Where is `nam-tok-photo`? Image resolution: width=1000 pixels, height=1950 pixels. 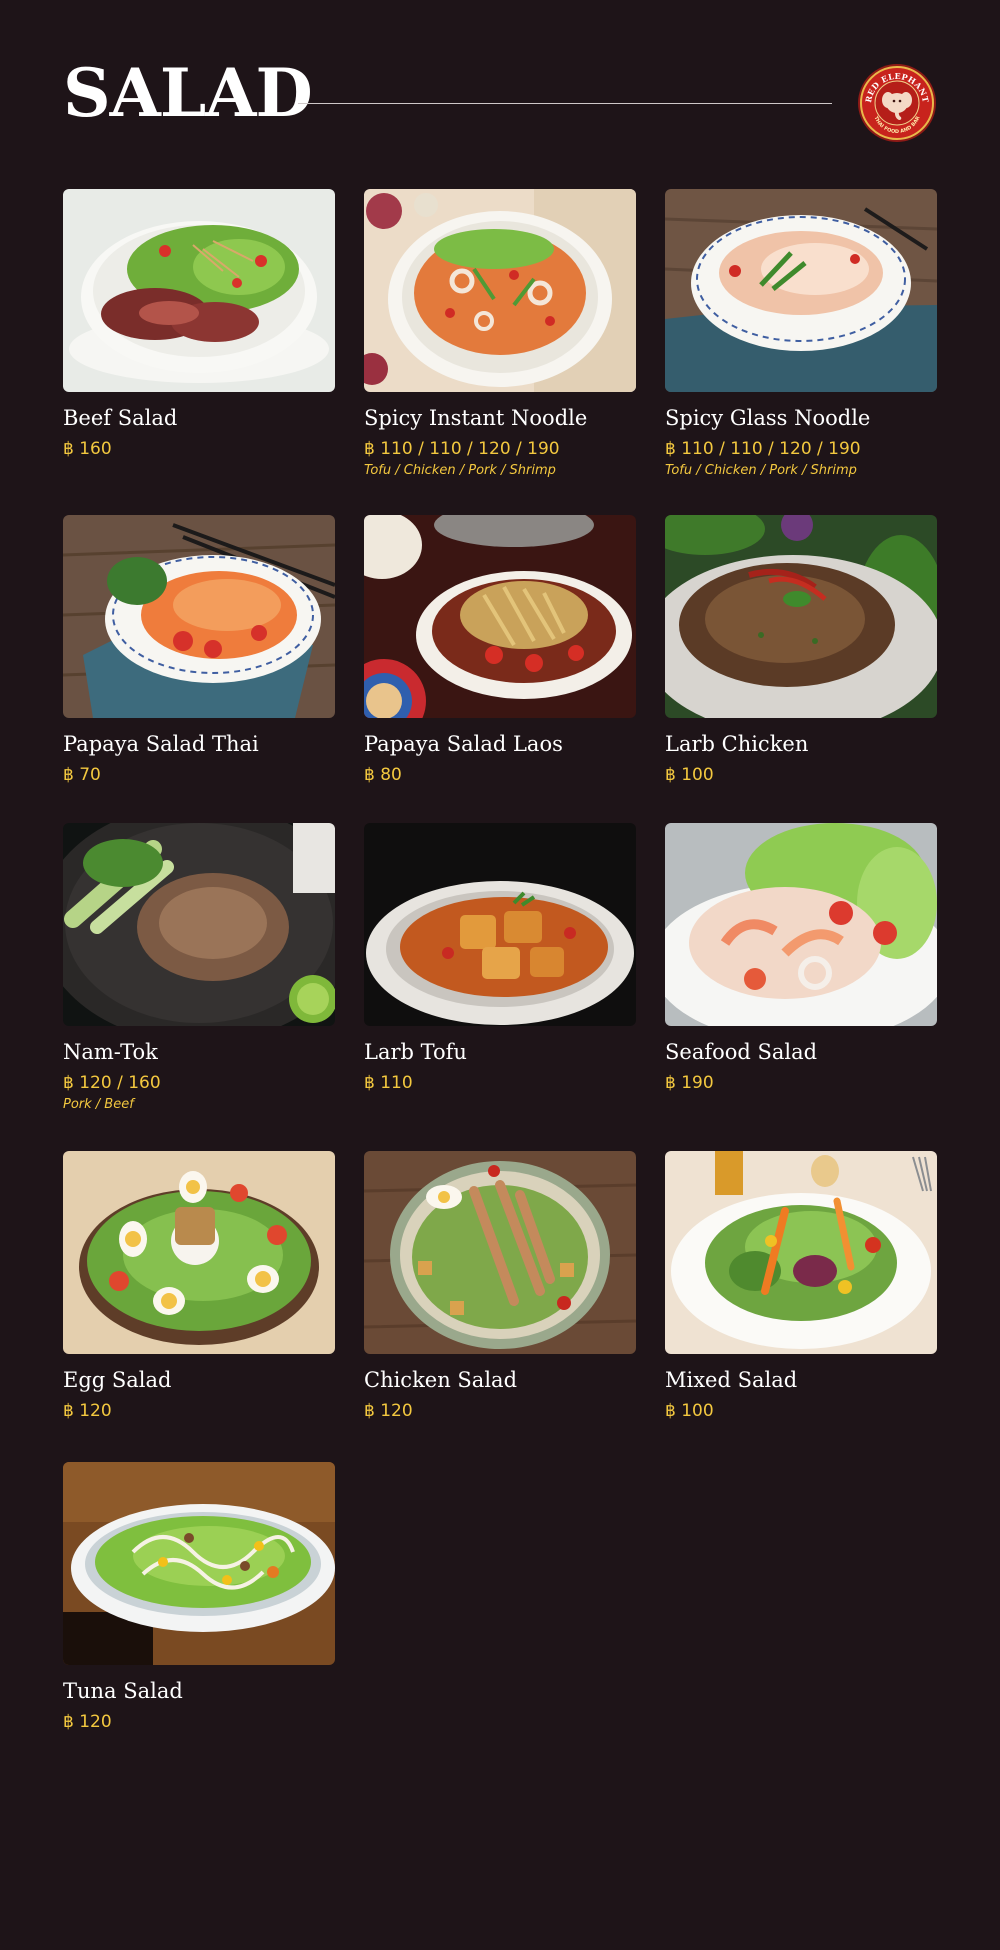
nam-tok-photo is located at coordinates (199, 924).